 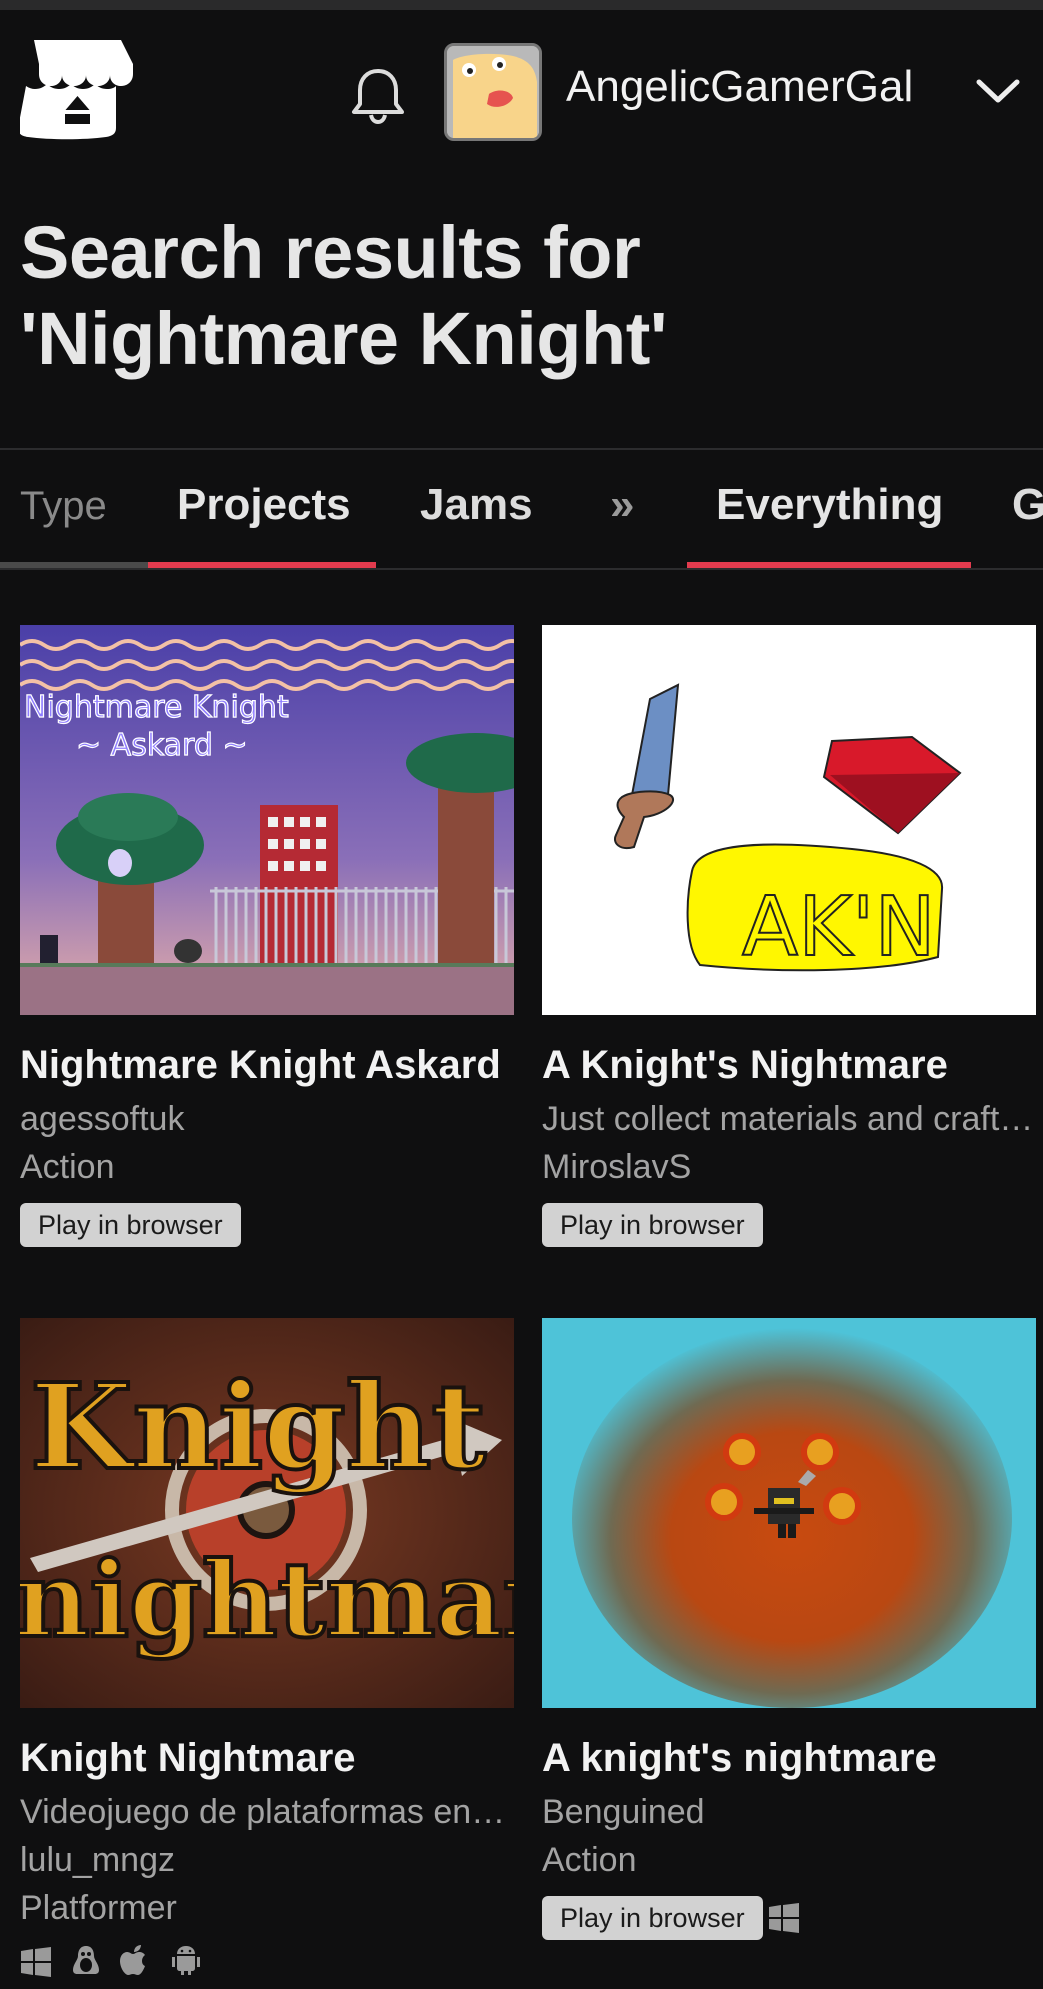 I want to click on tab-projects-underline, so click(x=262, y=565).